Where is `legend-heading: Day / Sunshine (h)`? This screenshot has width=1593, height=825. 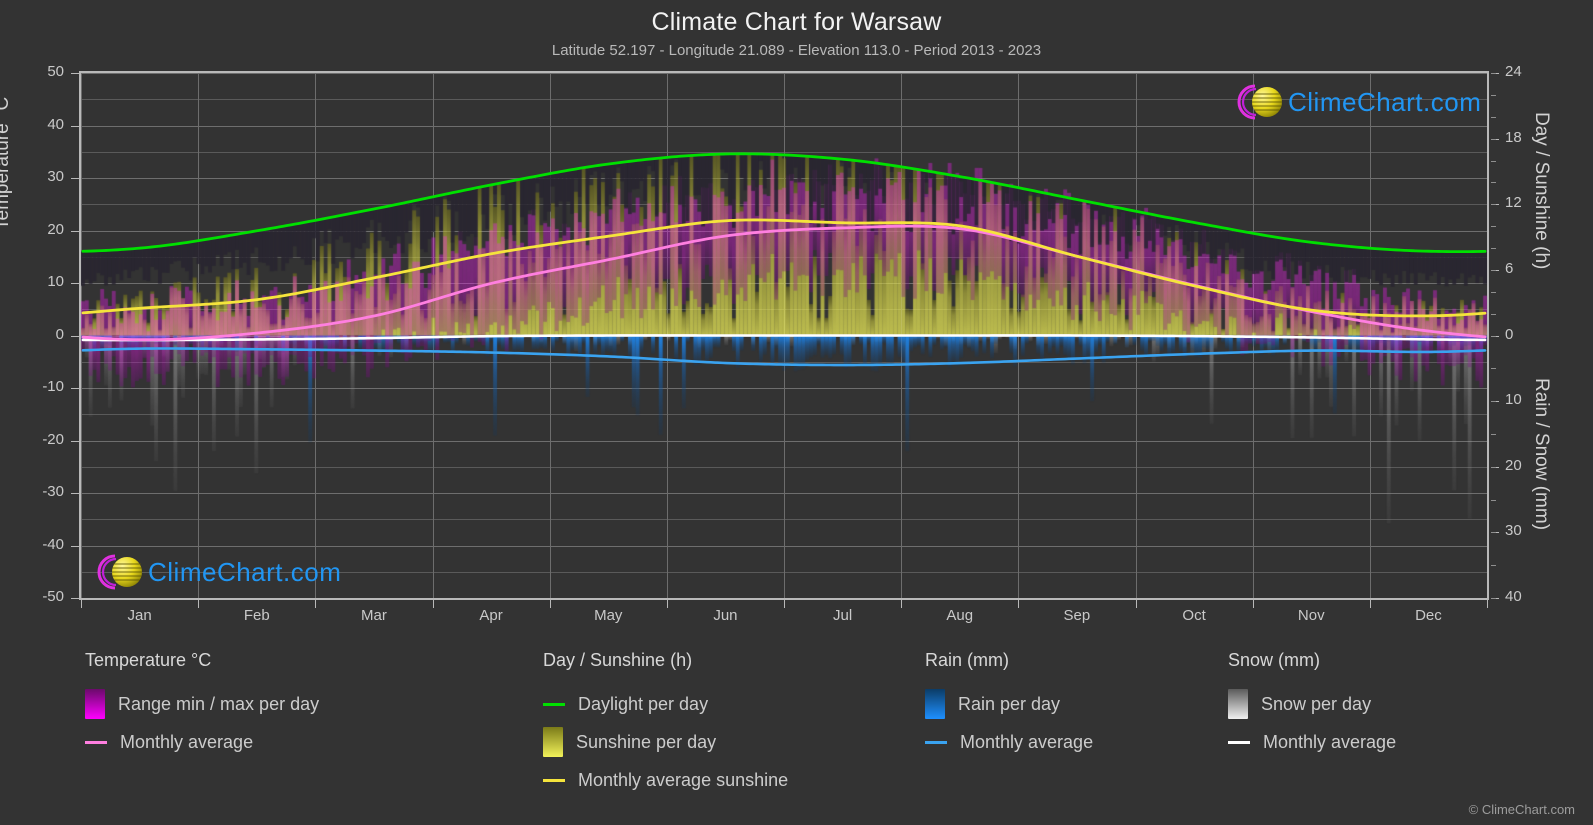 legend-heading: Day / Sunshine (h) is located at coordinates (618, 660).